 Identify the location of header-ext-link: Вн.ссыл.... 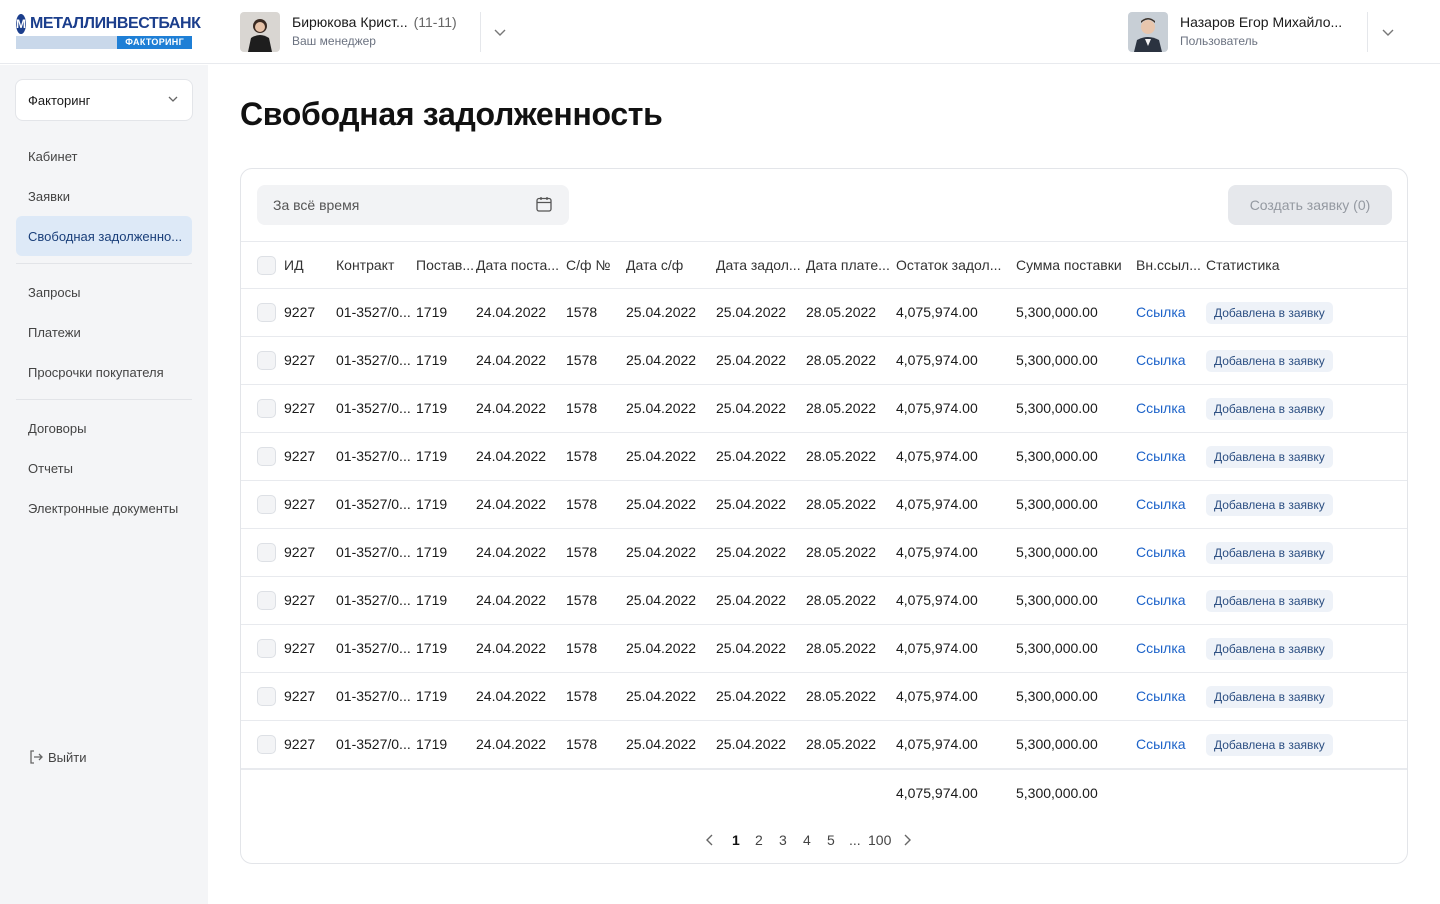
(1170, 265).